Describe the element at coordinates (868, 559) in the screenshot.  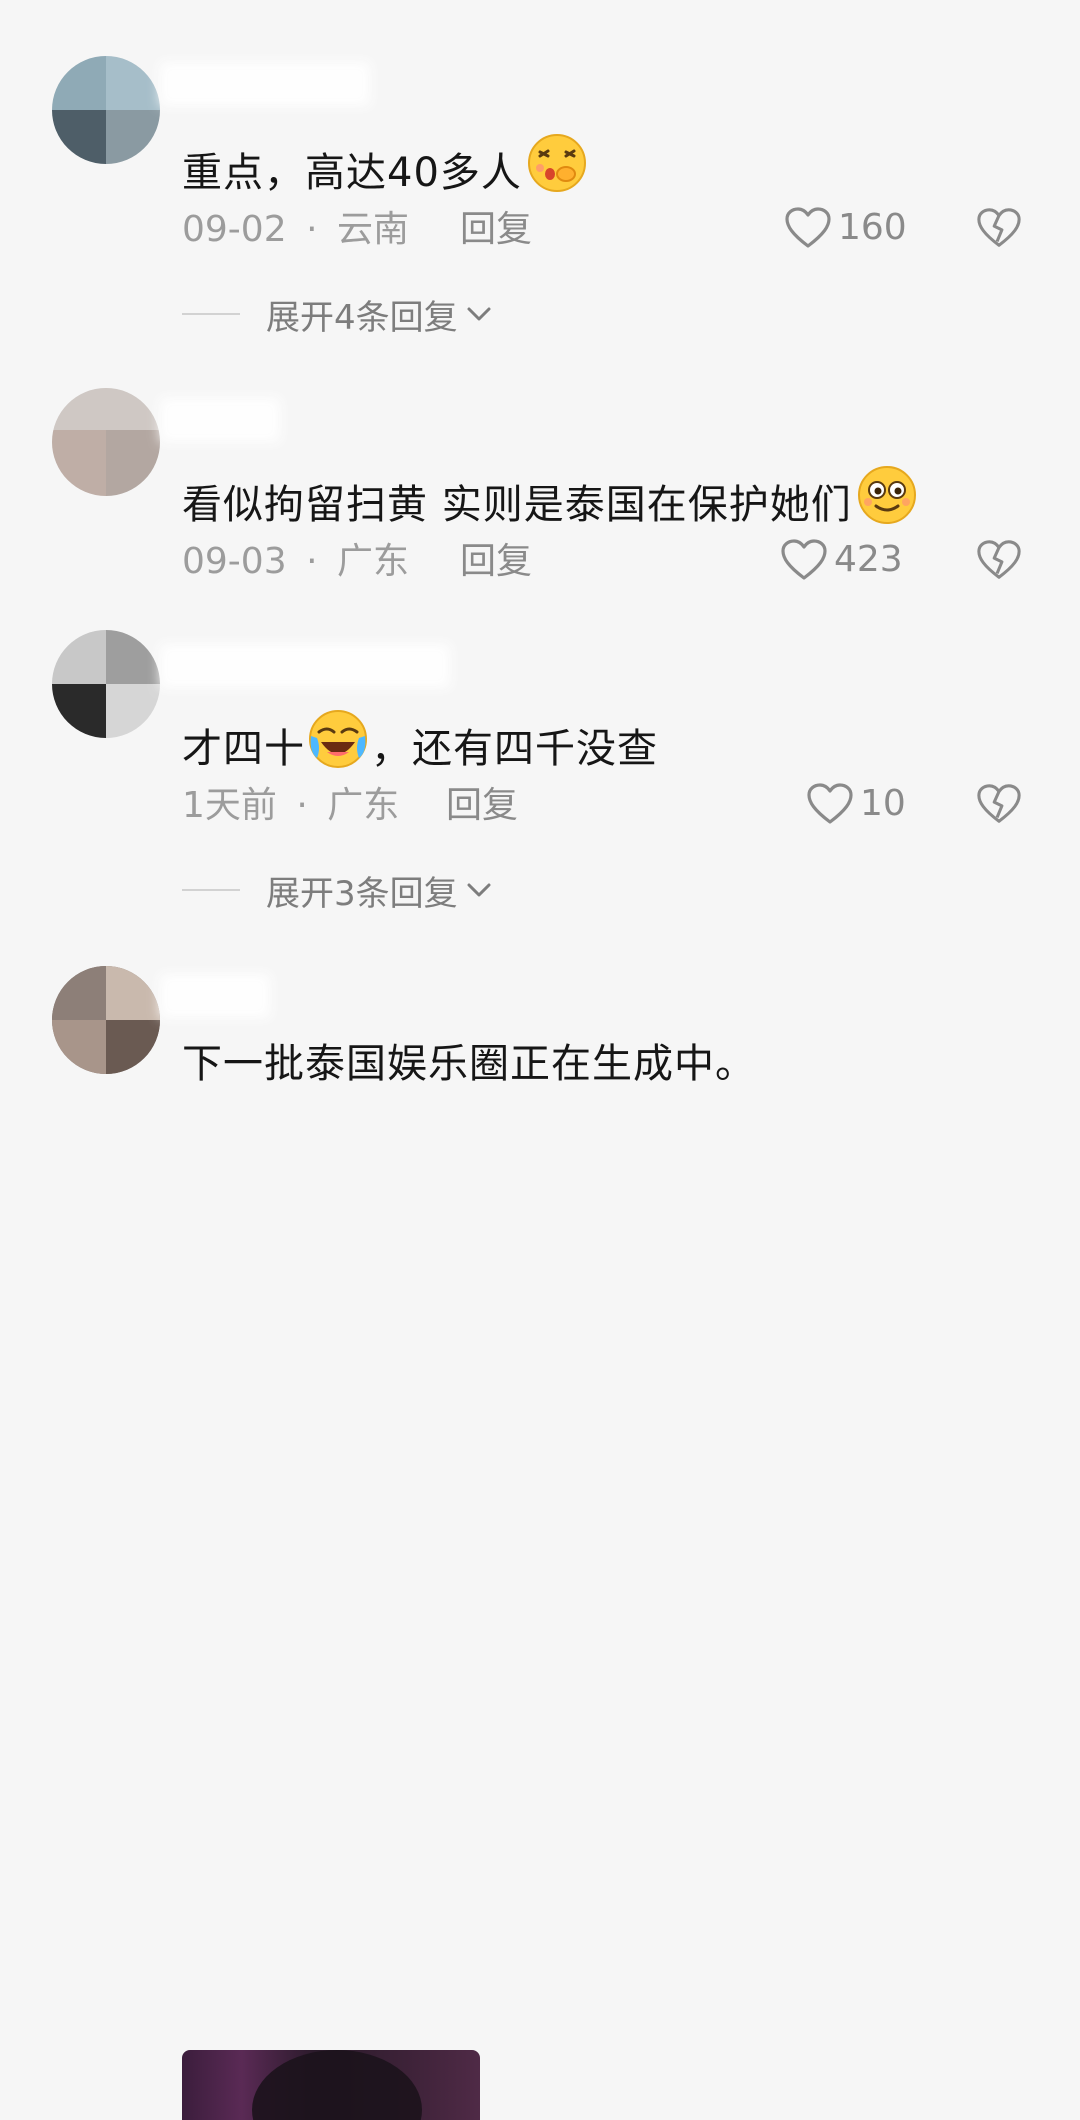
I see `like-count: 423` at that location.